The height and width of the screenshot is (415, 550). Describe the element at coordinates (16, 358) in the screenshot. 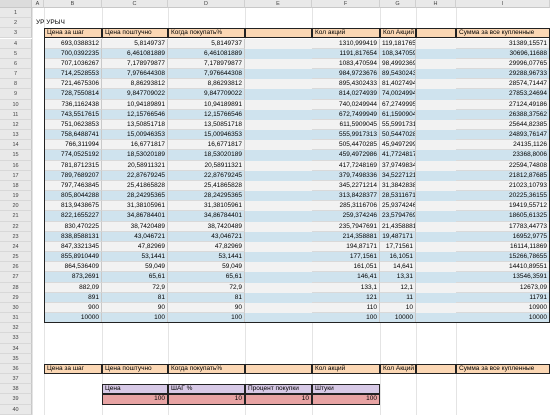

I see `row-header-35: 35` at that location.